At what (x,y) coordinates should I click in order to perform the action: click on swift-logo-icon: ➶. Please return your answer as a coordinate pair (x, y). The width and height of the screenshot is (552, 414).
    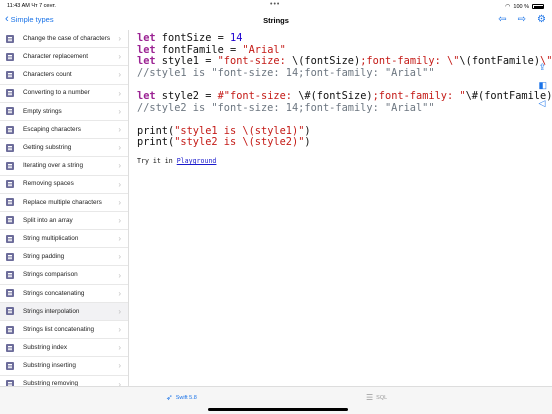
    Looking at the image, I should click on (169, 397).